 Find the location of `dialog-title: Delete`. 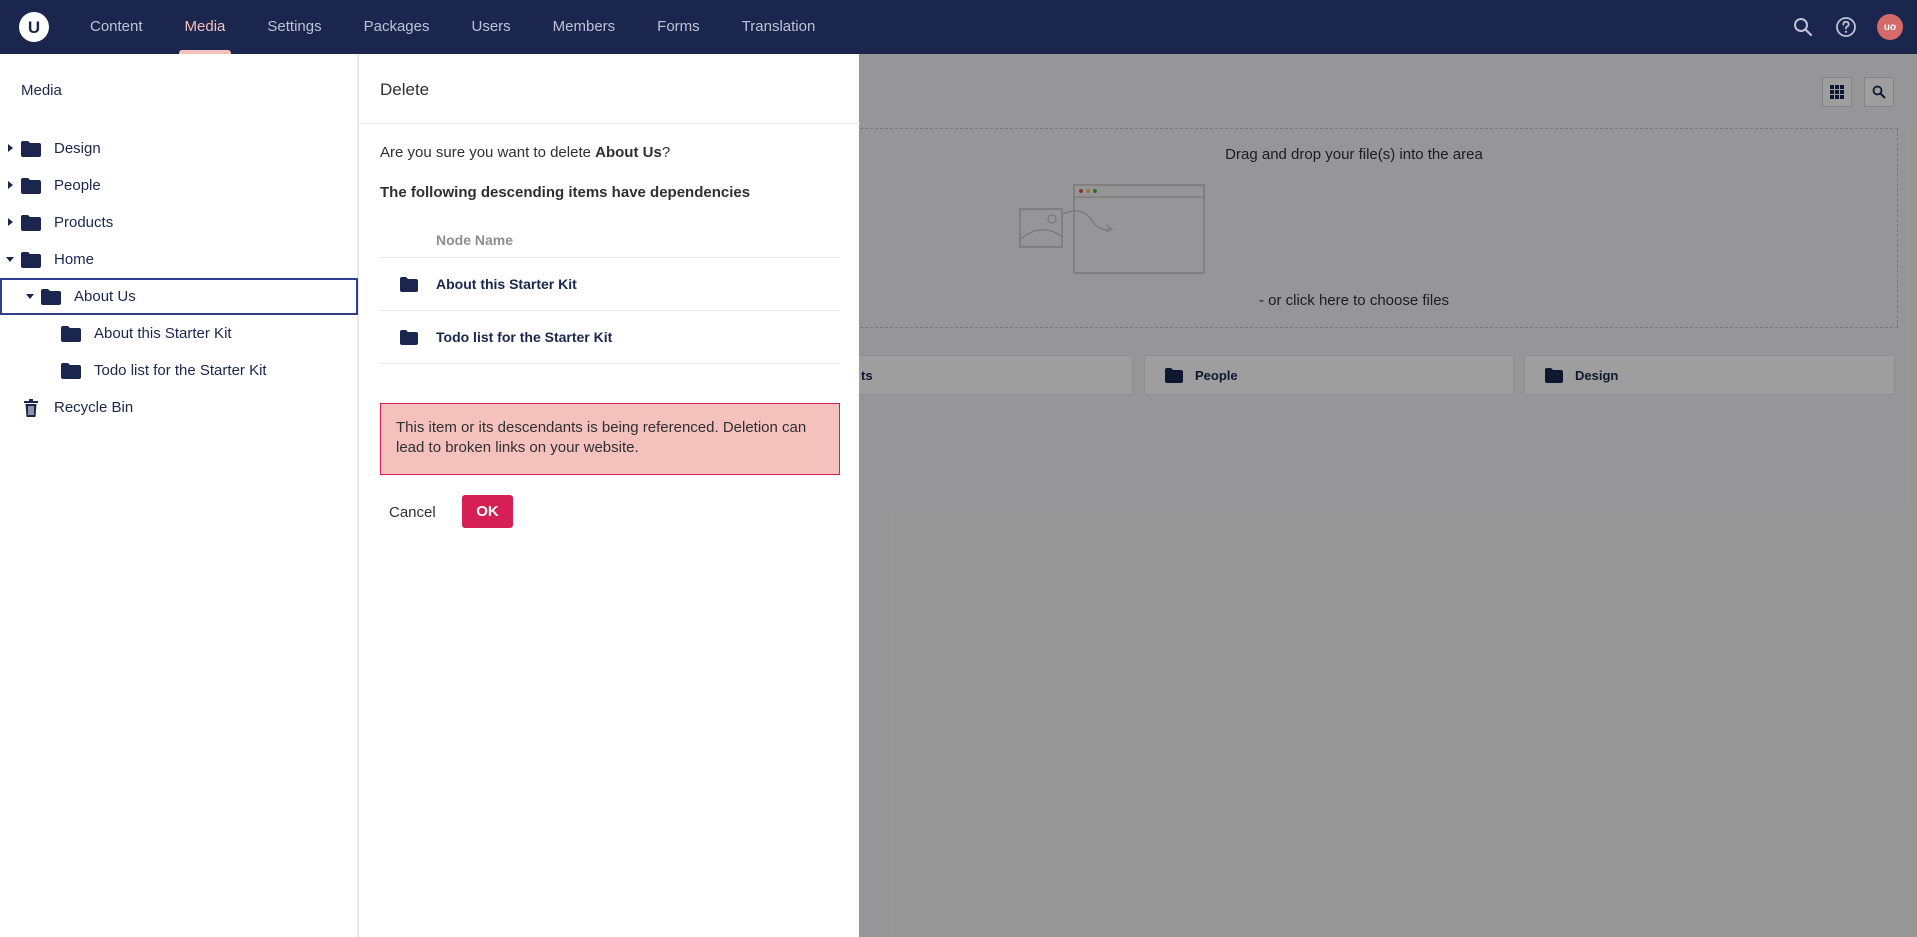

dialog-title: Delete is located at coordinates (405, 89).